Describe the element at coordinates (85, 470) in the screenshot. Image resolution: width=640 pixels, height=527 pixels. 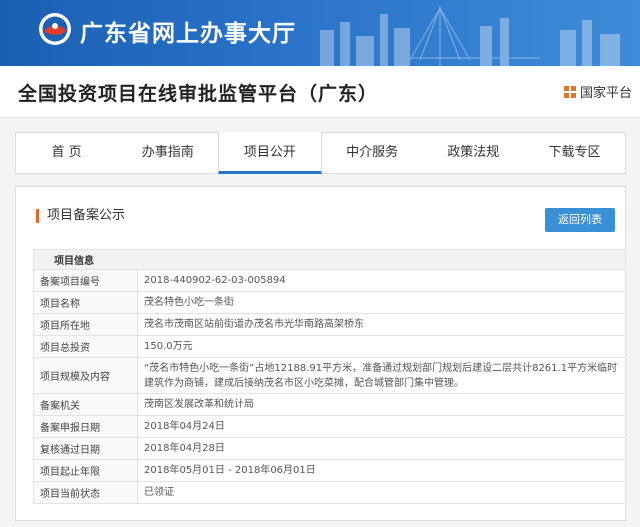
I see `row-label: 项目起止年限` at that location.